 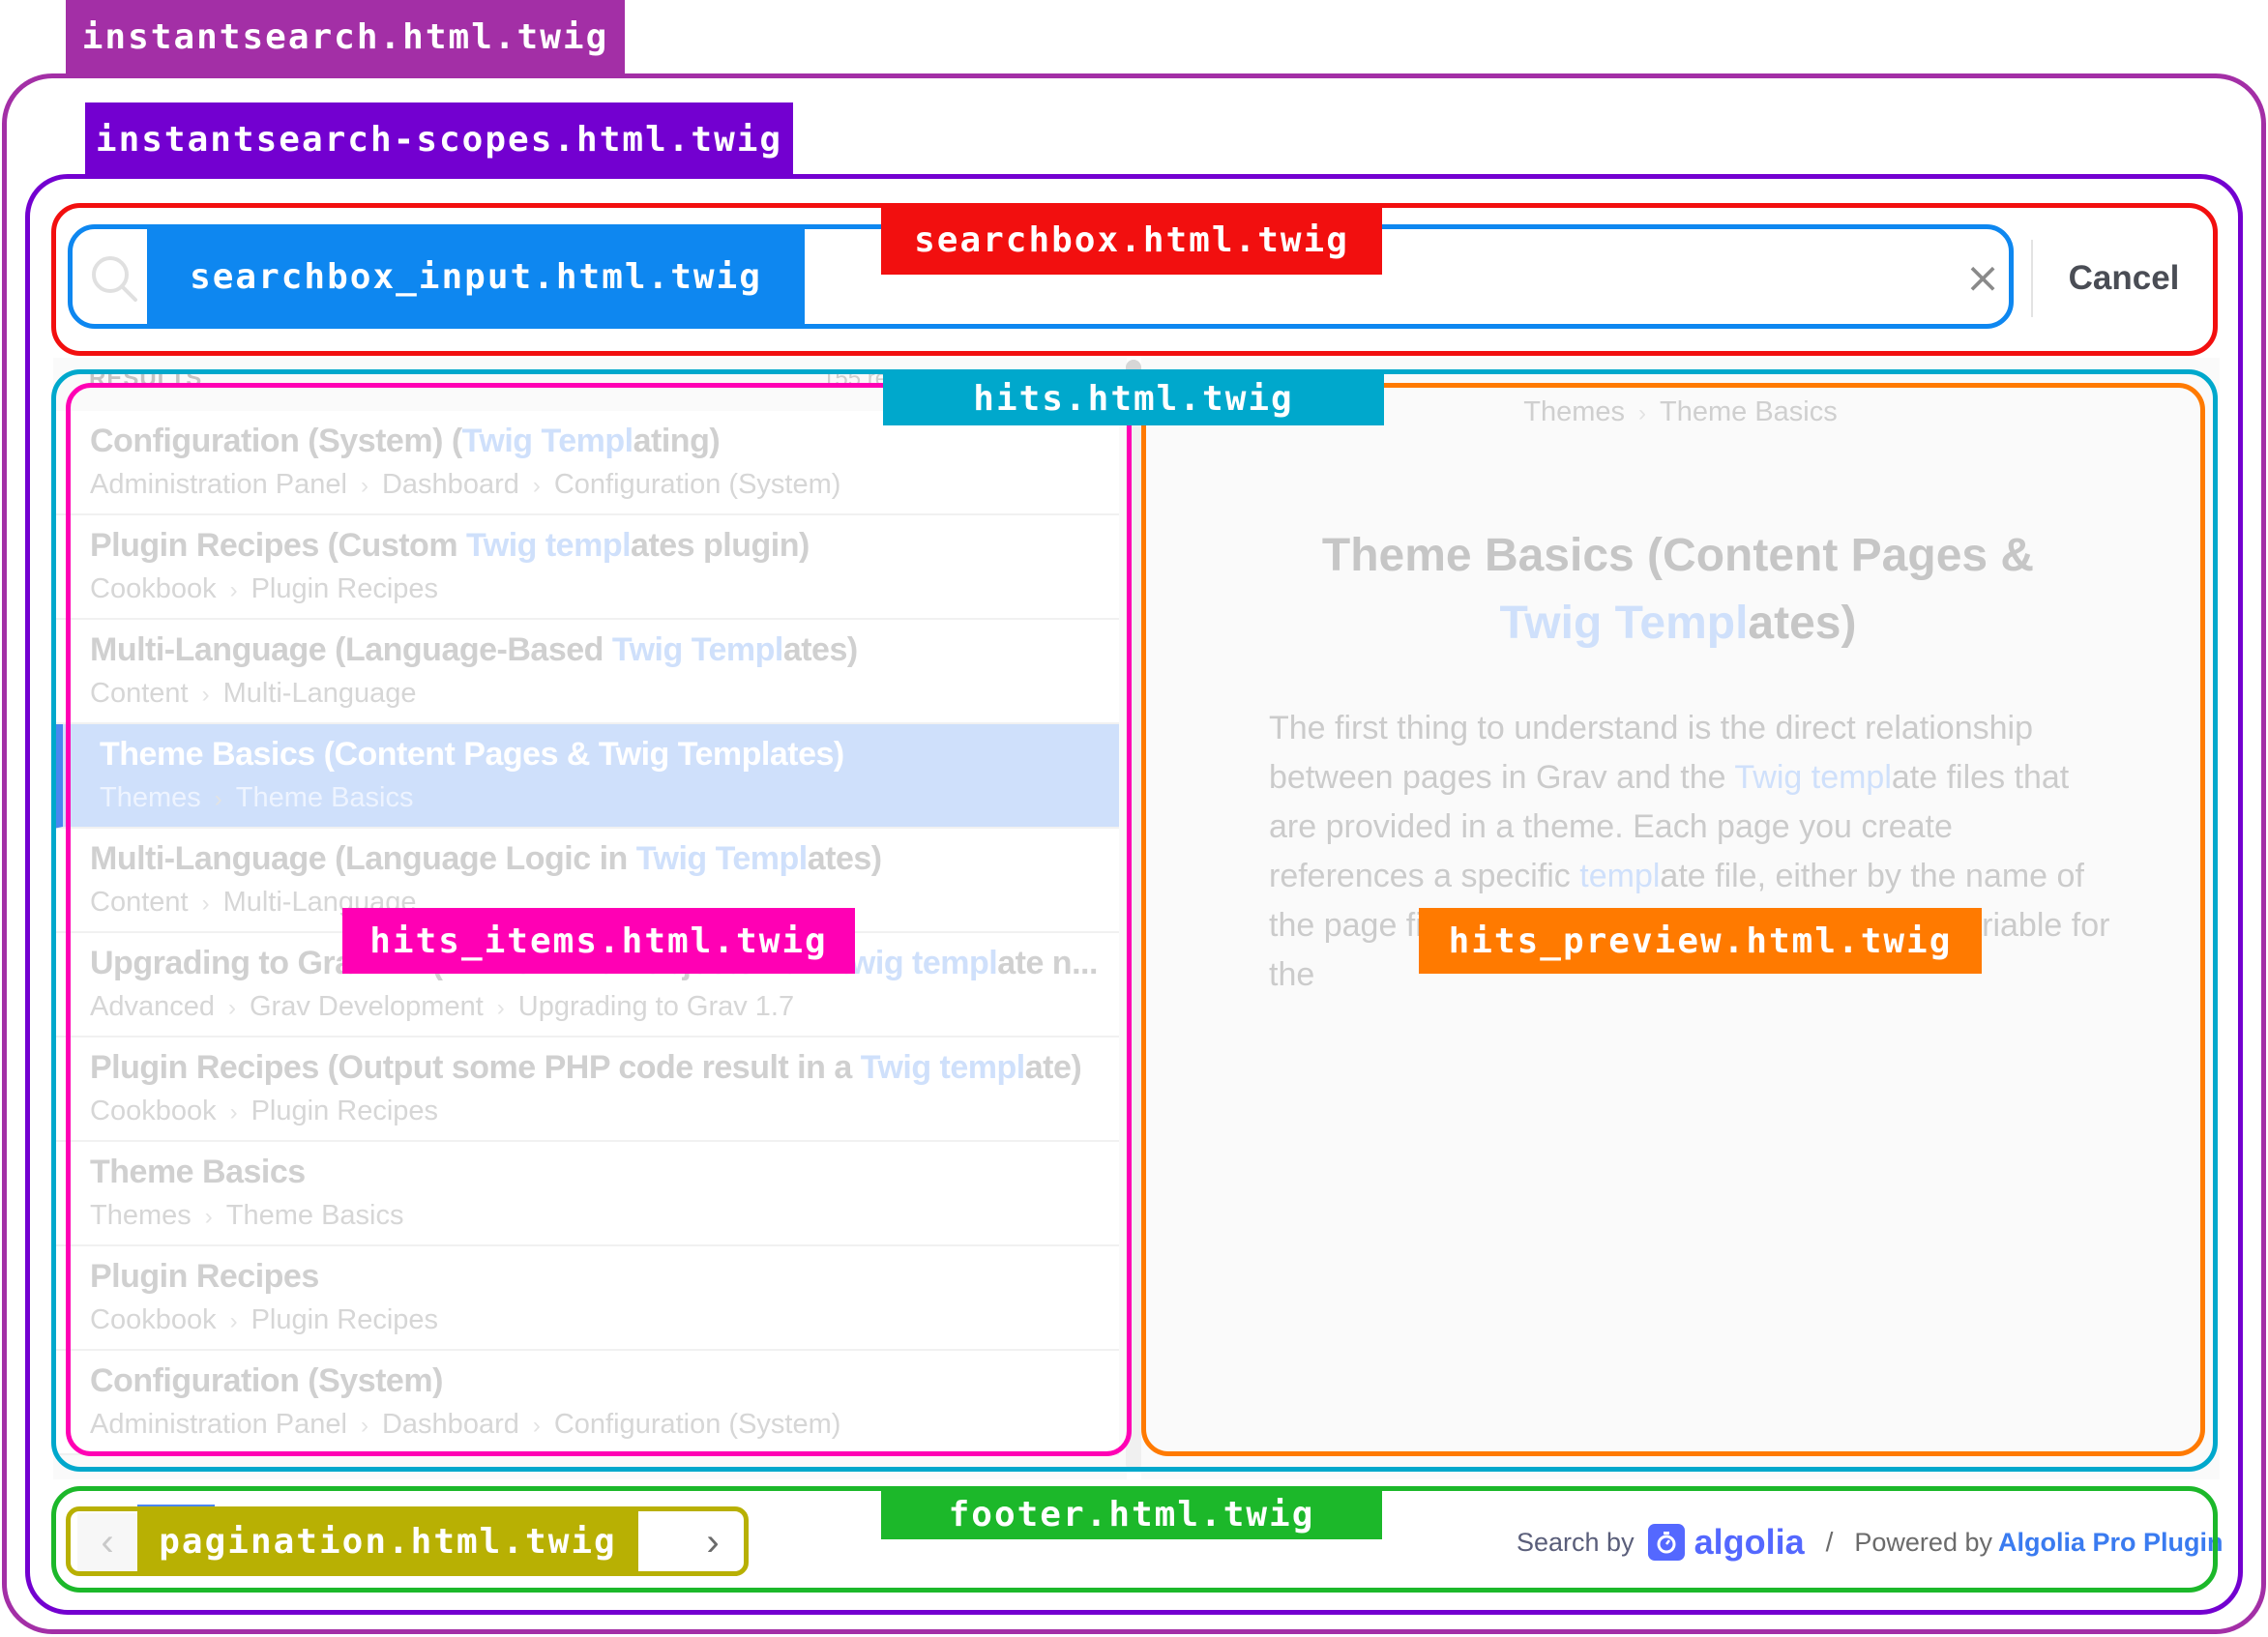 I want to click on instantsearch-label: instantsearch.html.twig, so click(x=345, y=36).